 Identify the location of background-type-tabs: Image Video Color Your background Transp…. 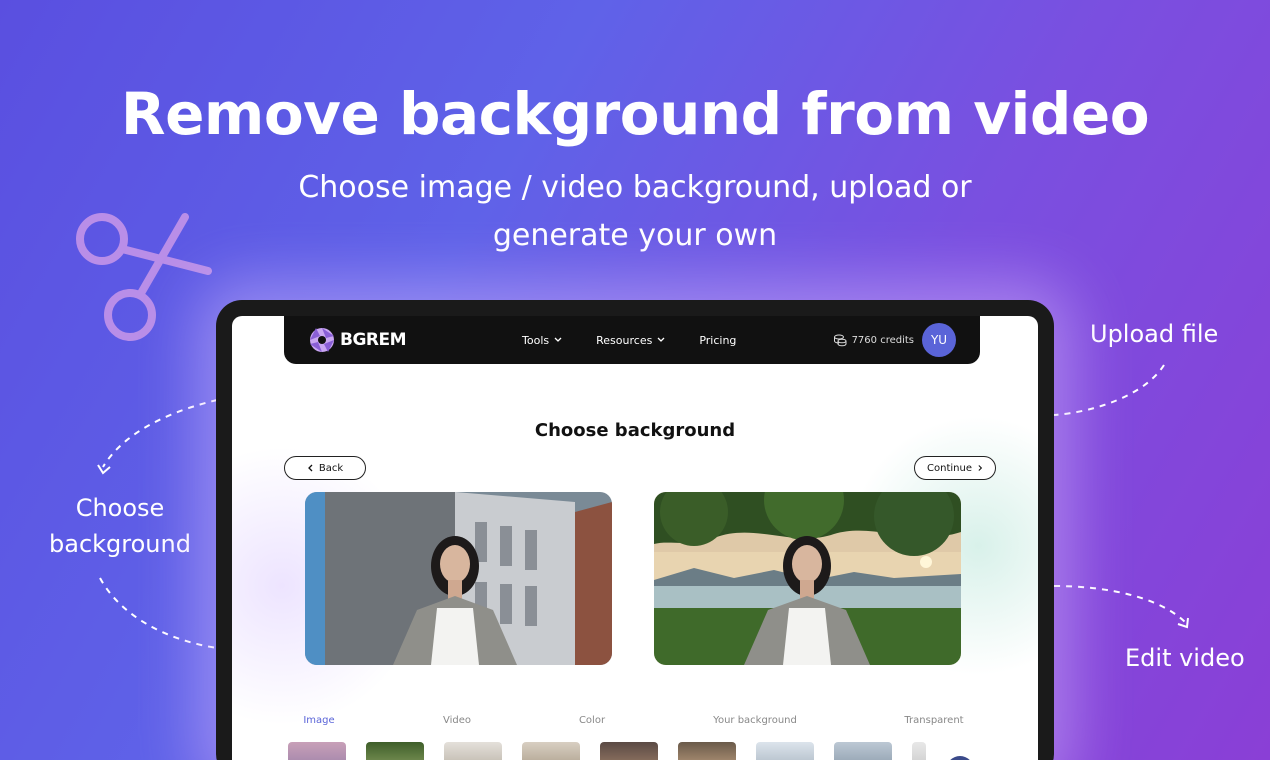
(635, 723).